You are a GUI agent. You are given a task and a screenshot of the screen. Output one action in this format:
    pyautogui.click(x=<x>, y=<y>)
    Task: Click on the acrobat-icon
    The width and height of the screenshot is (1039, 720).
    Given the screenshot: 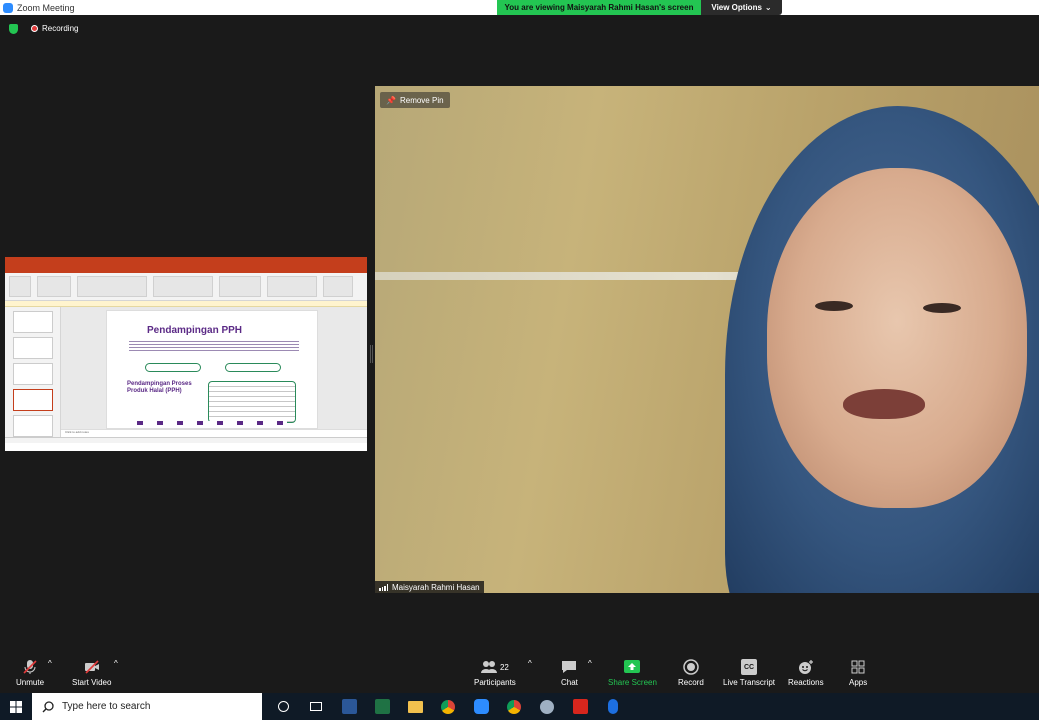 What is the action you would take?
    pyautogui.click(x=580, y=707)
    